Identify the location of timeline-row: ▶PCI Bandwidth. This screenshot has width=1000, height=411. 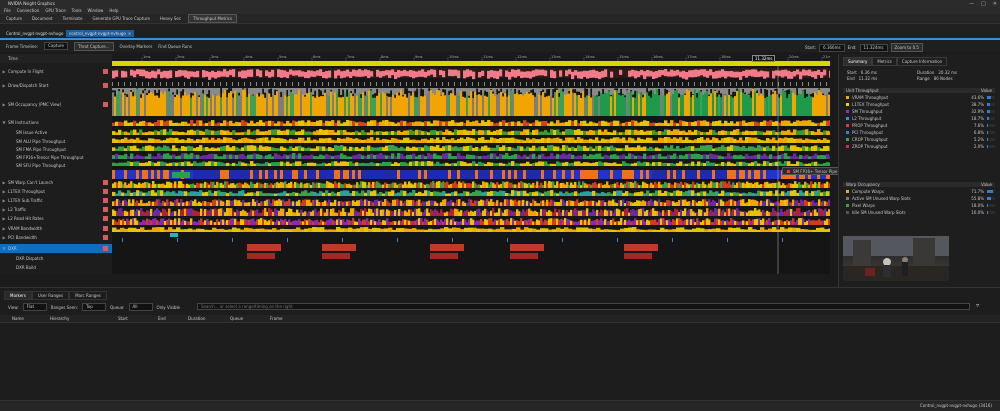
(56, 237).